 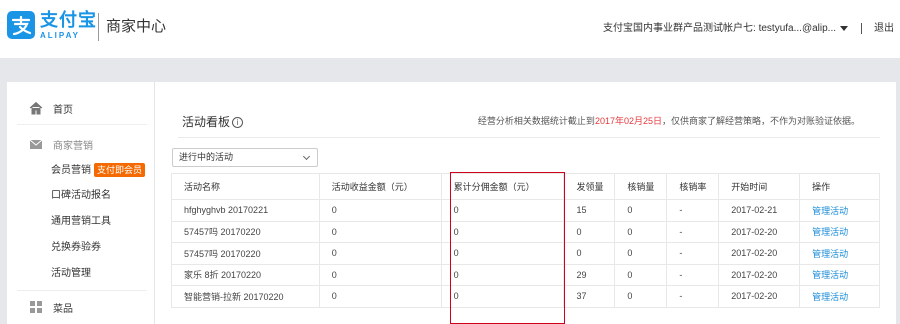 I want to click on alipay-logo-icon, so click(x=21, y=25).